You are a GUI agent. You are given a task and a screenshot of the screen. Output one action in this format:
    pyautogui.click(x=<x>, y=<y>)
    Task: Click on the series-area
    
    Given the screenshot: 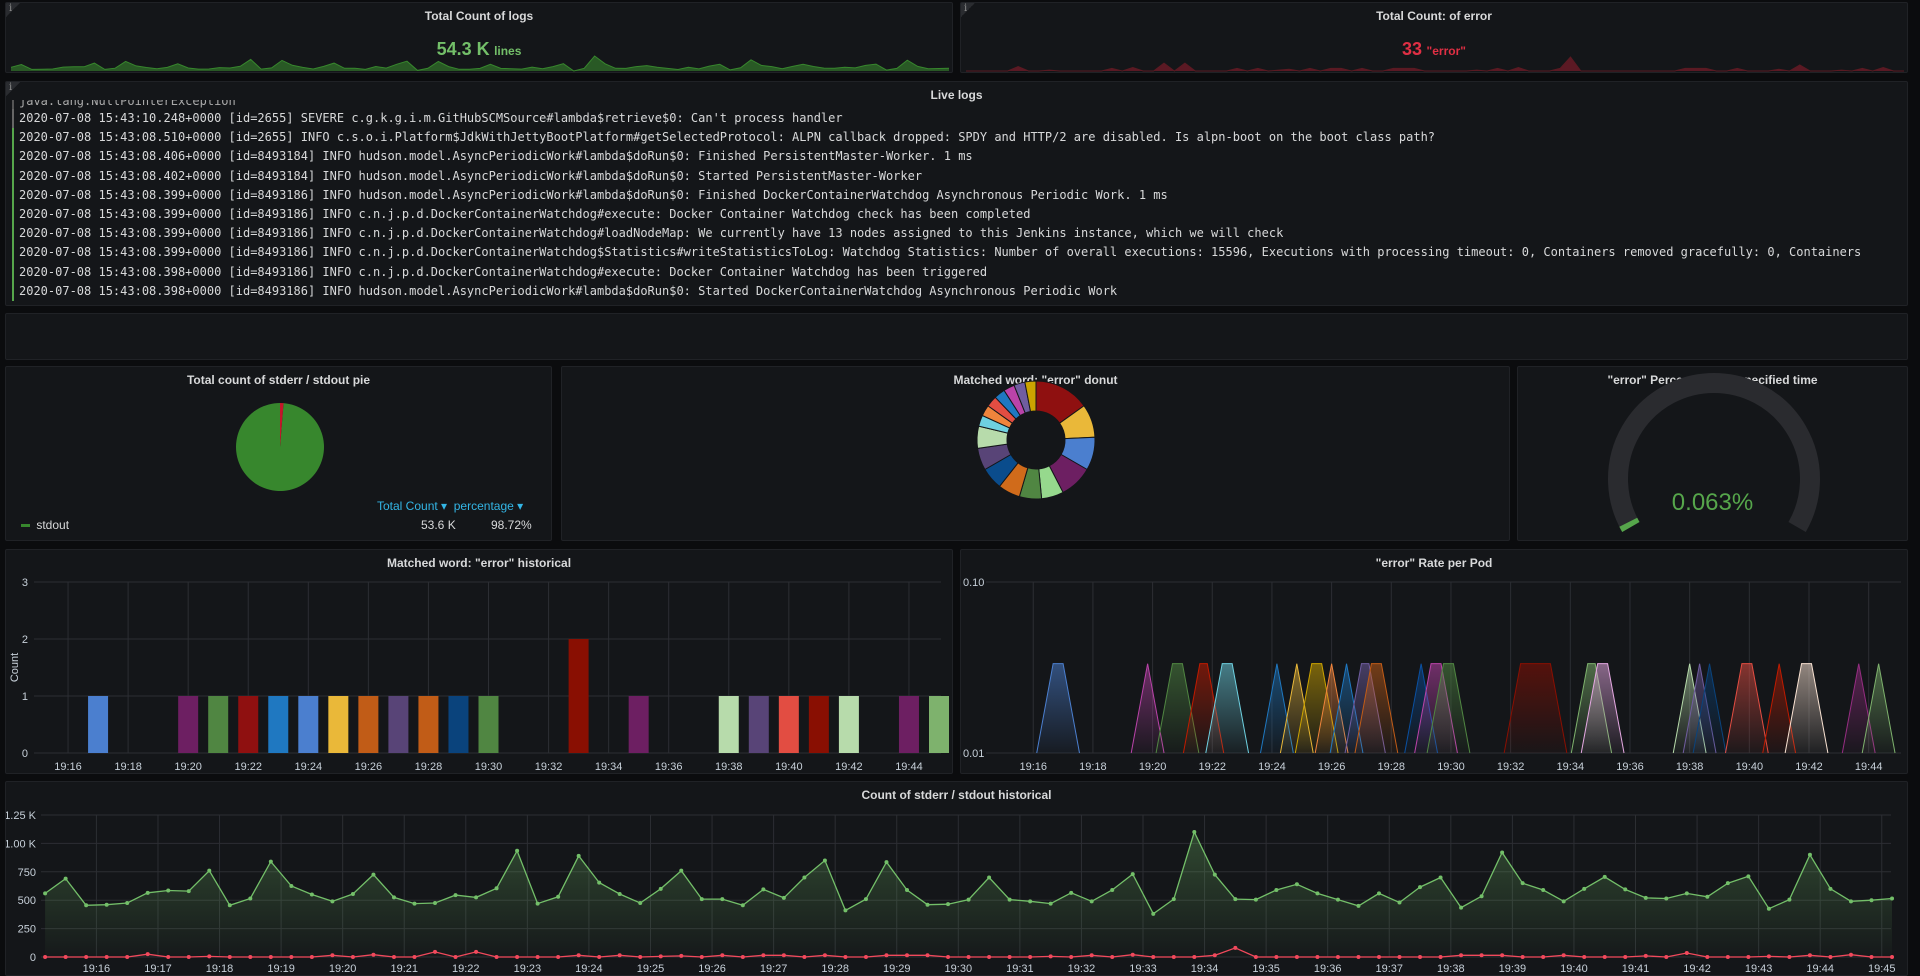 What is the action you would take?
    pyautogui.click(x=969, y=894)
    